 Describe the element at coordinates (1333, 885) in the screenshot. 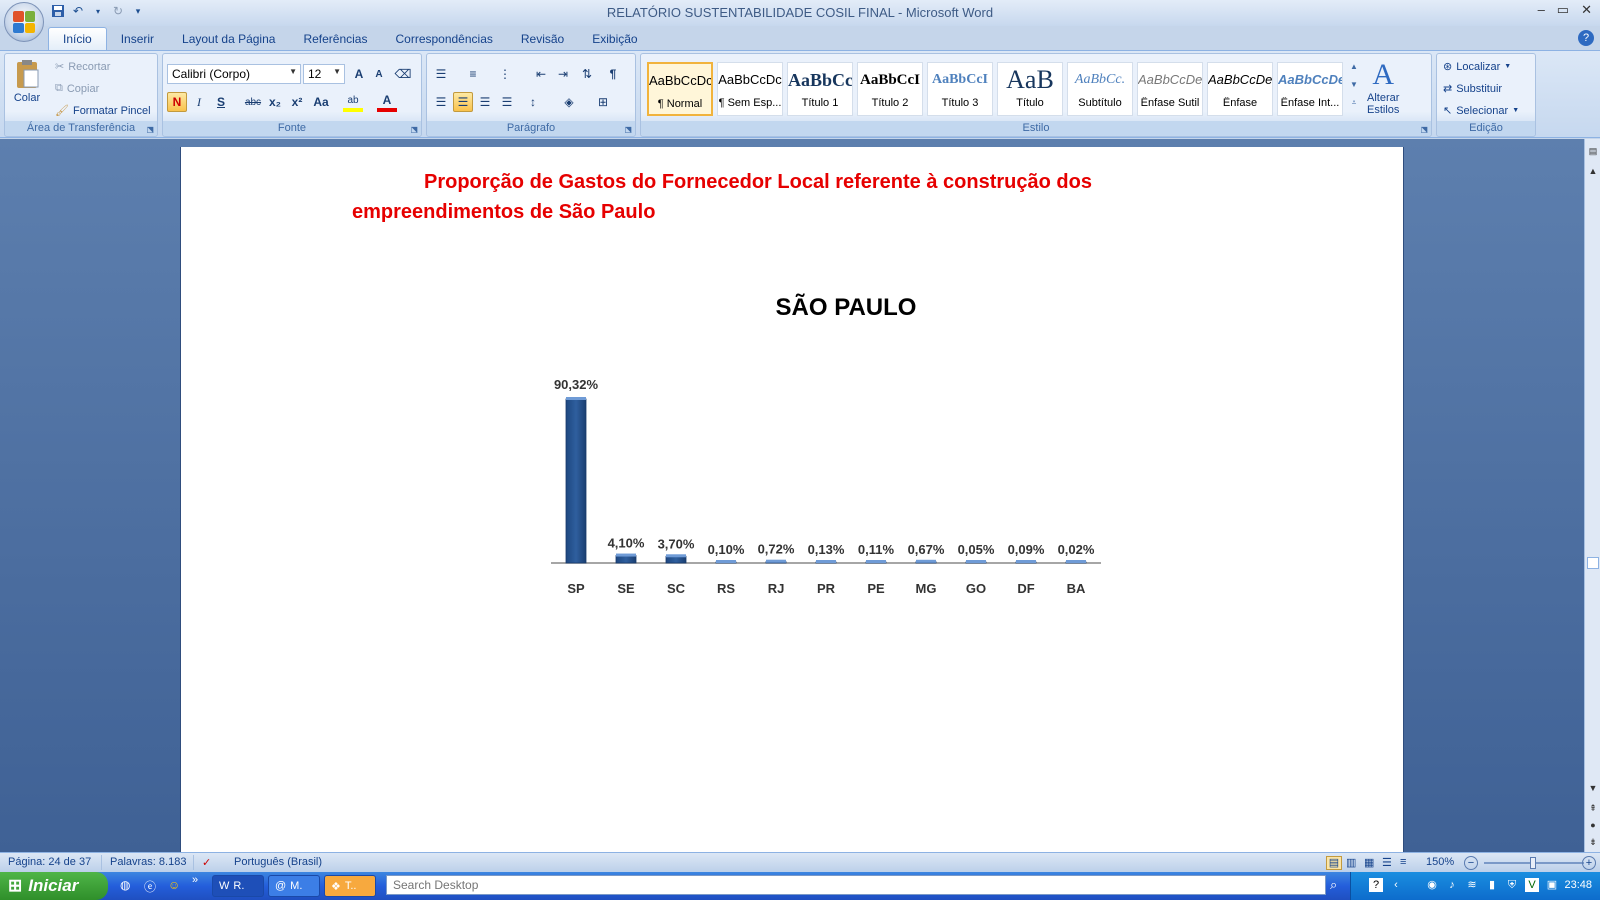

I see `search-icon: ⌕` at that location.